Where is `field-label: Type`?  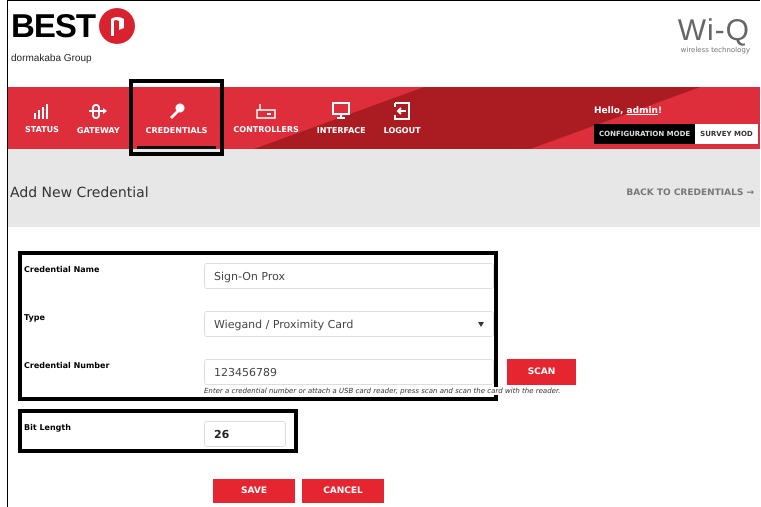
field-label: Type is located at coordinates (35, 318).